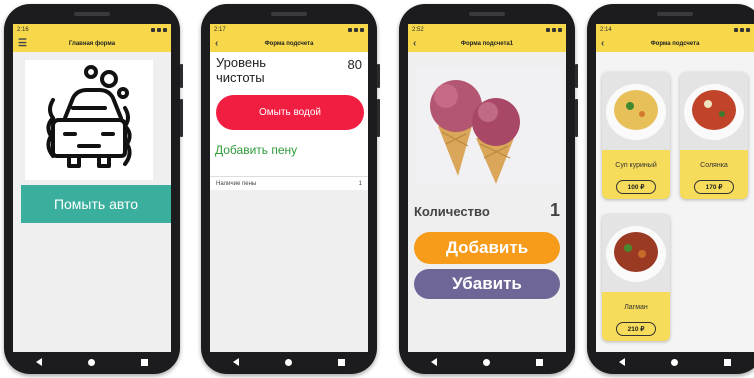  What do you see at coordinates (636, 111) in the screenshot?
I see `soup-photo` at bounding box center [636, 111].